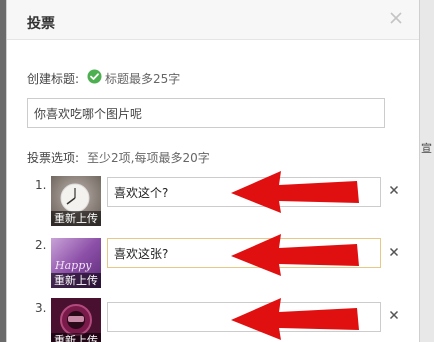 Image resolution: width=434 pixels, height=342 pixels. Describe the element at coordinates (53, 79) in the screenshot. I see `title-label: 创建标题:` at that location.